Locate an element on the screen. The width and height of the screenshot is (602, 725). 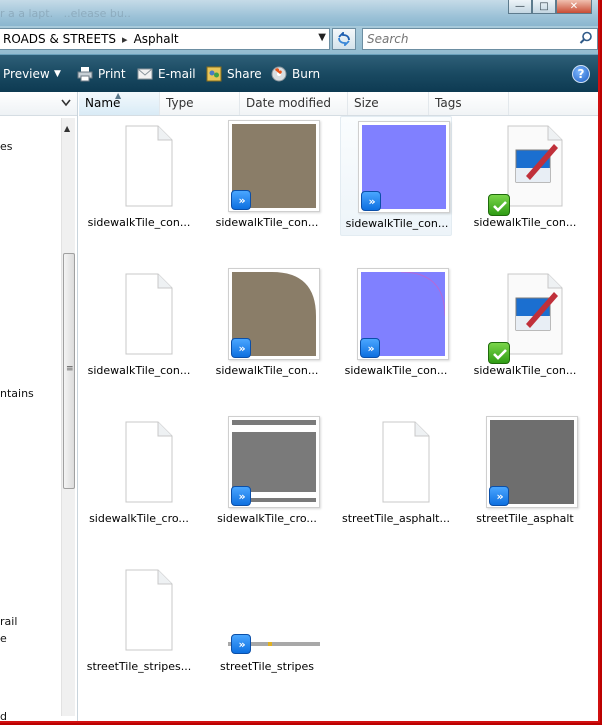
email-button: E-mail is located at coordinates (166, 74).